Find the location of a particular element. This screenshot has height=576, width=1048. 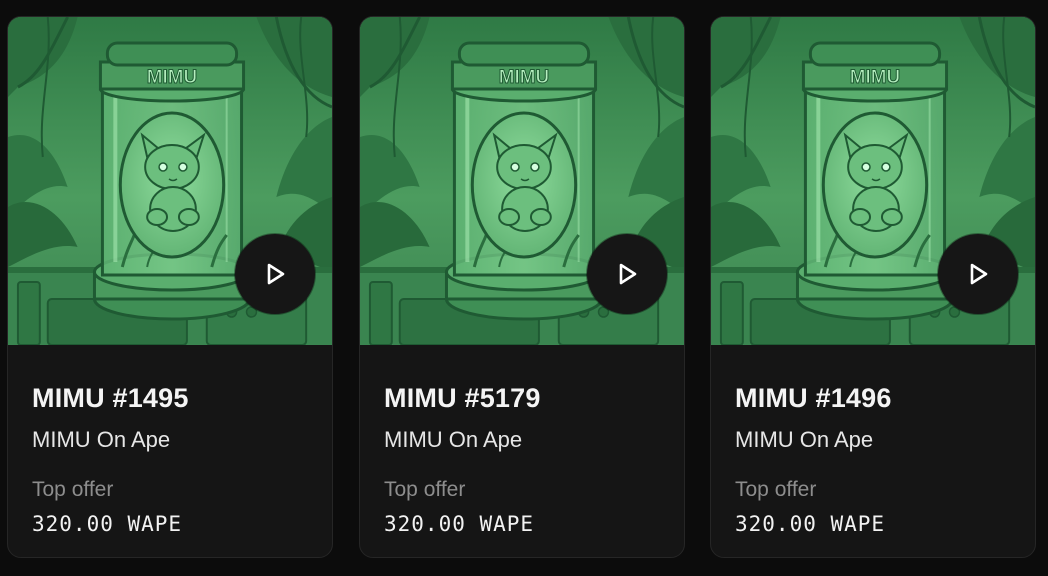

nft-name: MIMU #5179 is located at coordinates (522, 398).